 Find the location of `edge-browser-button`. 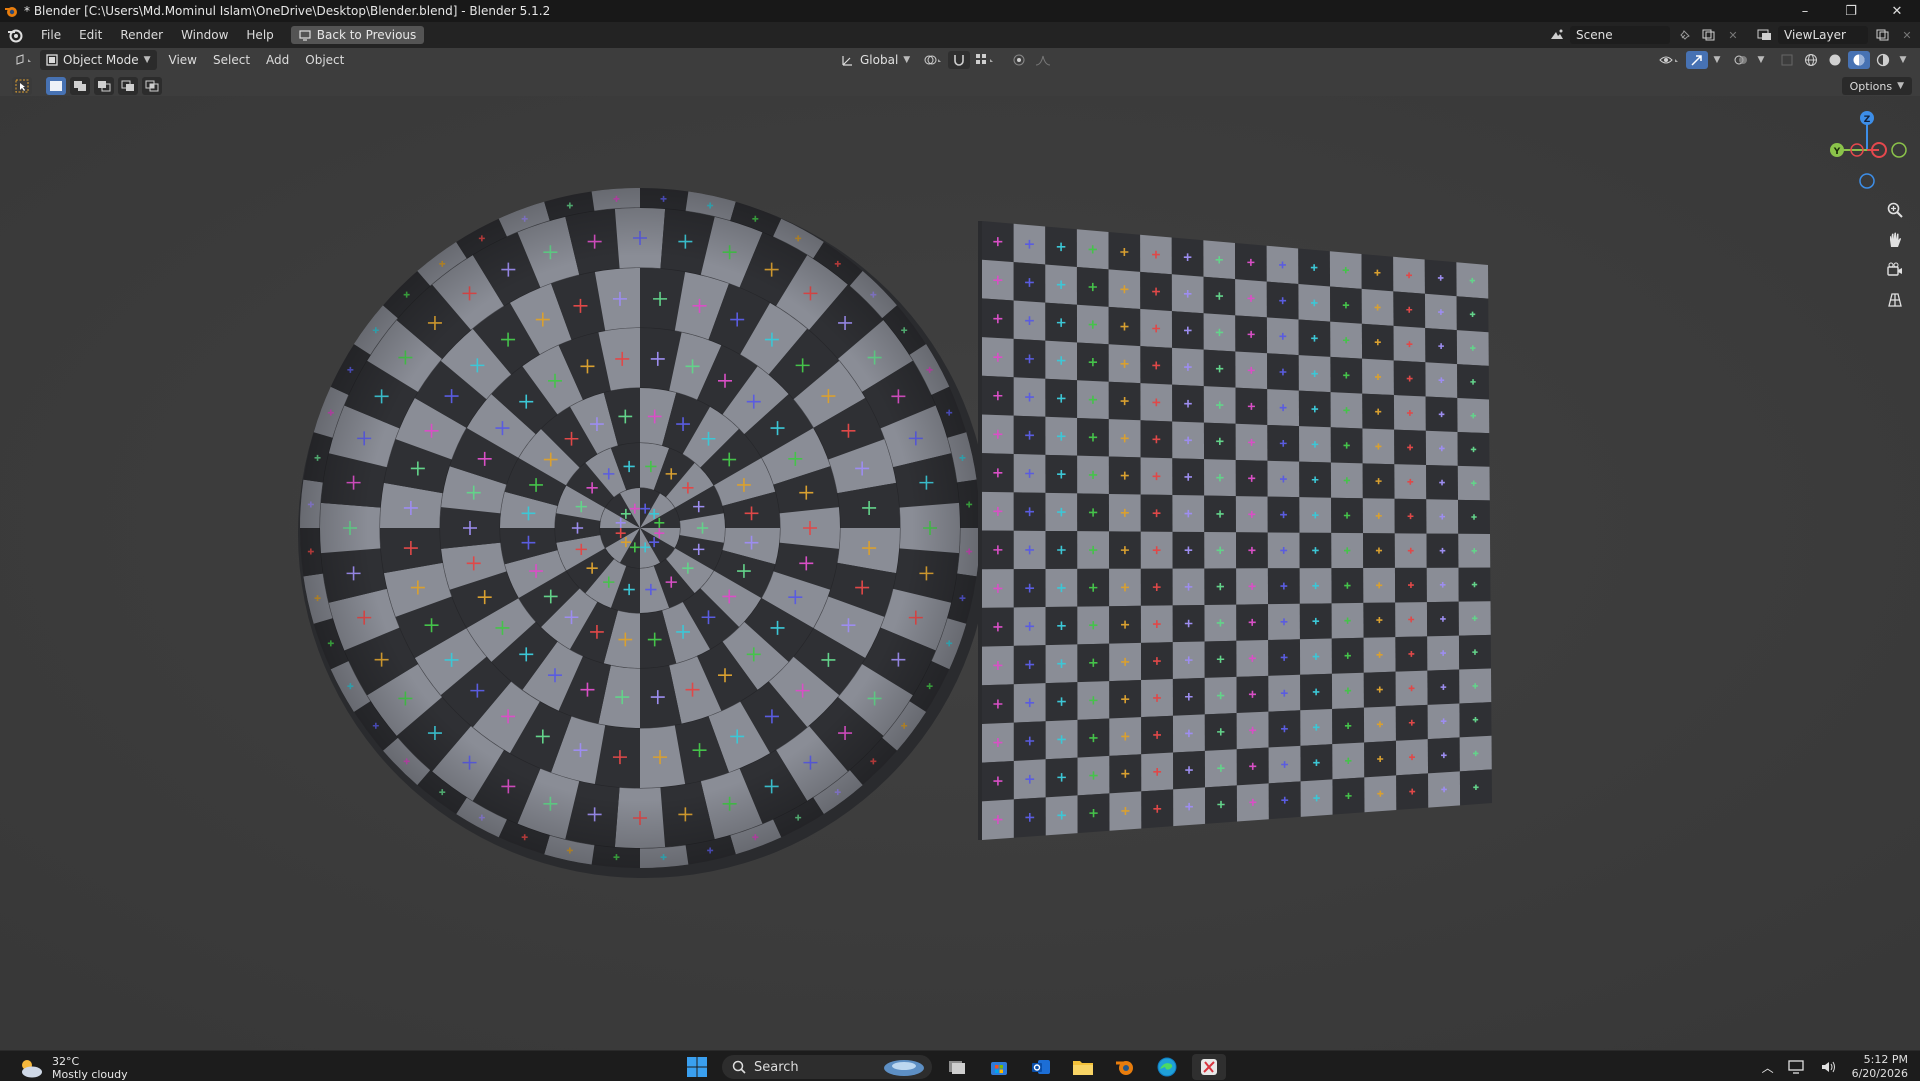

edge-browser-button is located at coordinates (1167, 1067).